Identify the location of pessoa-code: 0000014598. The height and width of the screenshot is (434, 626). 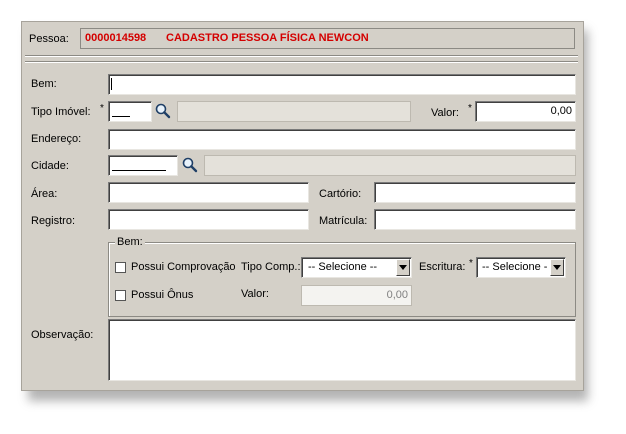
(116, 38).